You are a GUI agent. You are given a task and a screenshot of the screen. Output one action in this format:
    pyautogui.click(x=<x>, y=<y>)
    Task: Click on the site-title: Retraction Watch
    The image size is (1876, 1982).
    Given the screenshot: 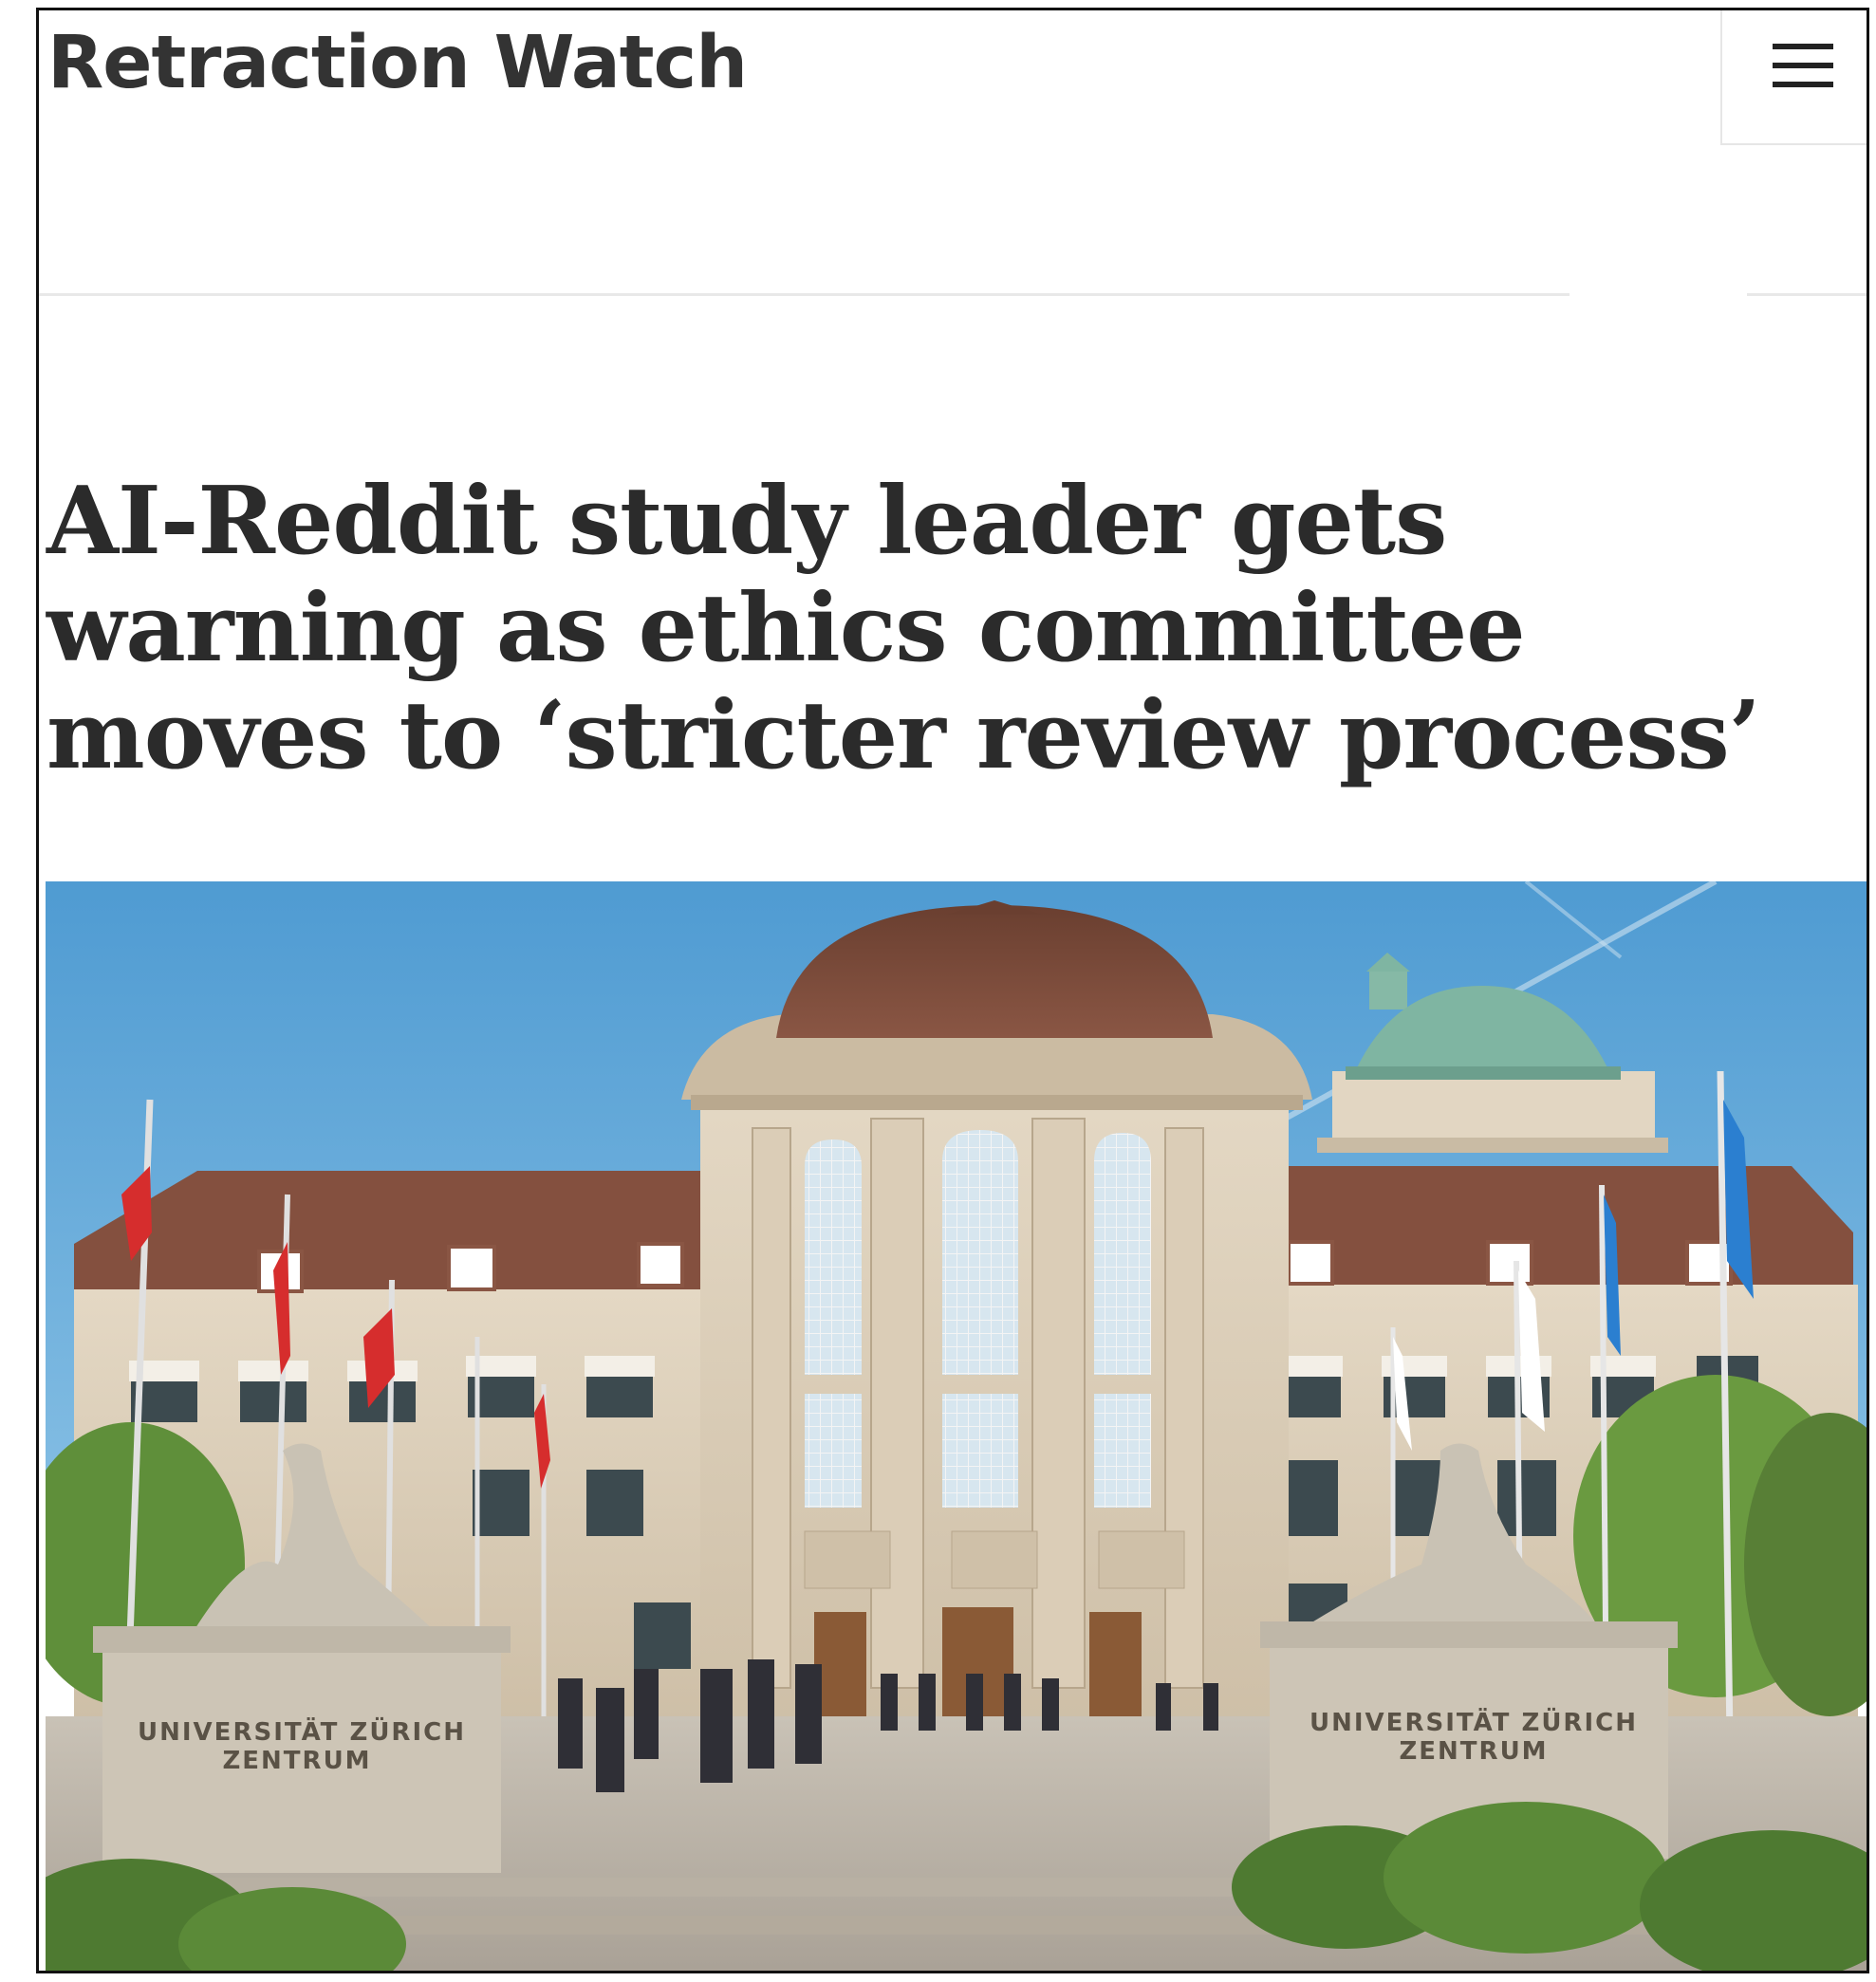 What is the action you would take?
    pyautogui.click(x=397, y=63)
    